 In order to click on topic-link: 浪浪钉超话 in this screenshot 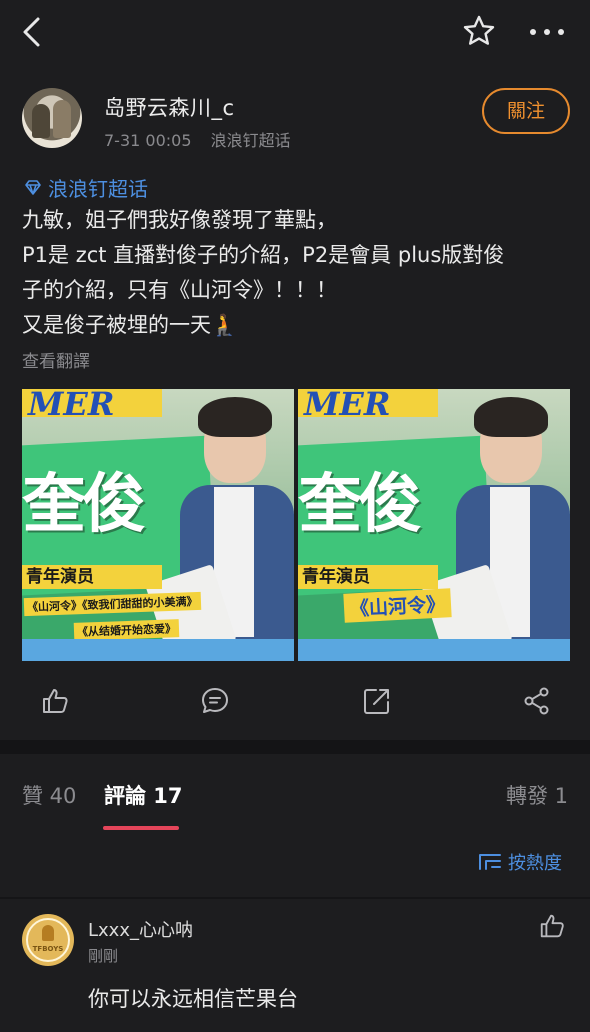, I will do `click(85, 187)`.